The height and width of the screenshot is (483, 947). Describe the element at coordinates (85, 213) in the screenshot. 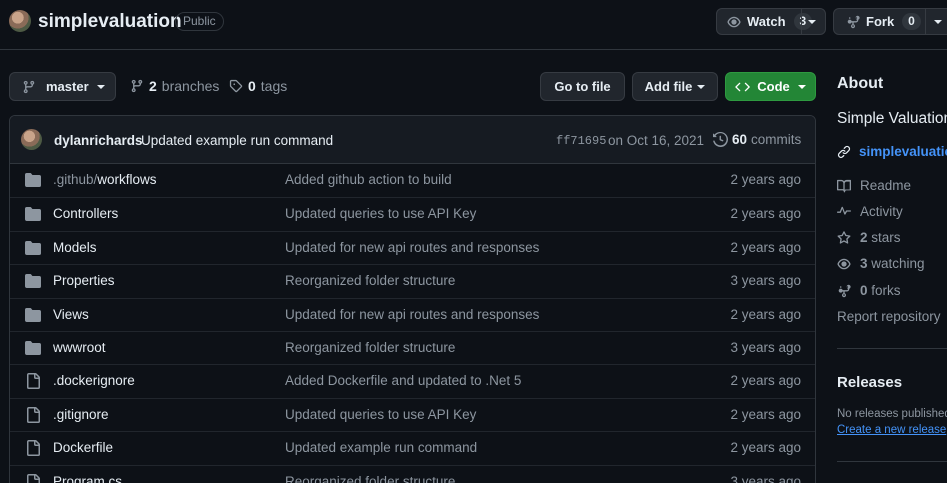

I see `file-name-link: Controllers` at that location.